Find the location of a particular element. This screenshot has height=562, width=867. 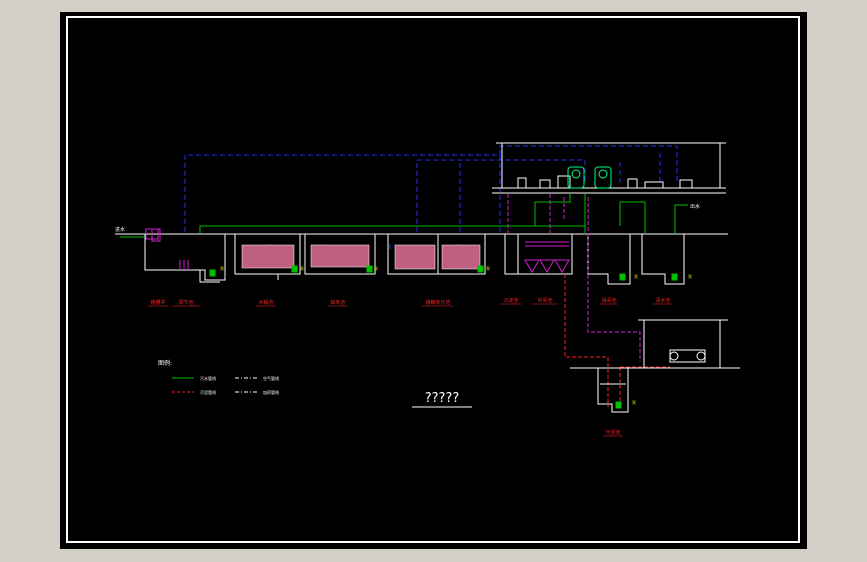

sludge-tank-walls is located at coordinates (613, 390).